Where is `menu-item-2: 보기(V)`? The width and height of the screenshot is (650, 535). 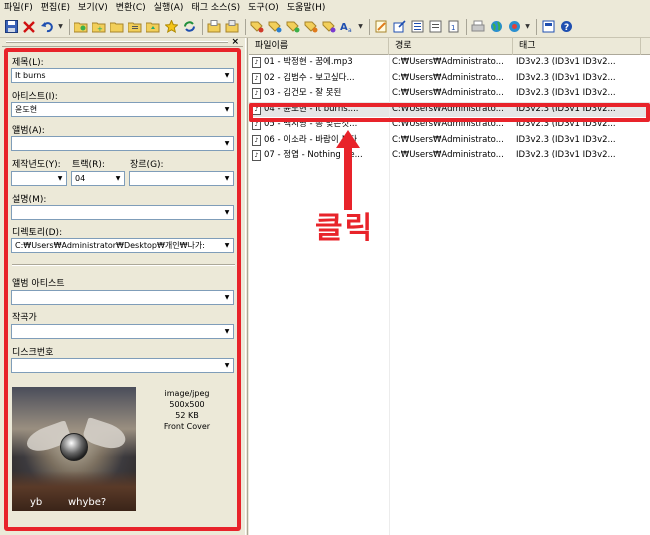
menu-item-2: 보기(V) is located at coordinates (93, 8).